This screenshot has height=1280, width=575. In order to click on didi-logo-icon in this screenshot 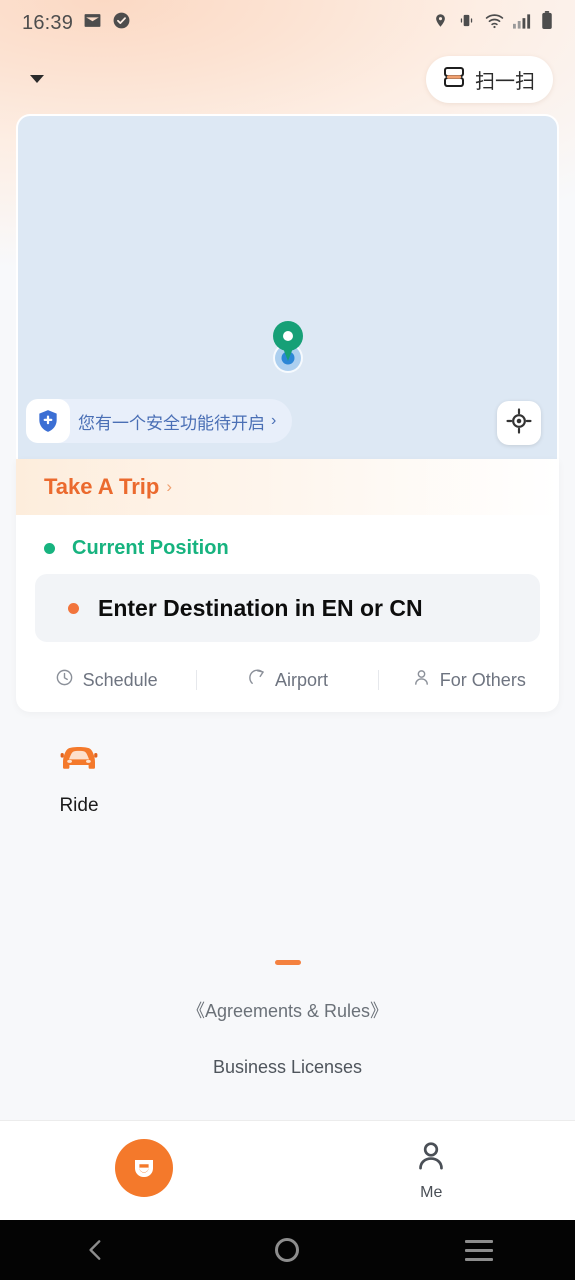, I will do `click(143, 1167)`.